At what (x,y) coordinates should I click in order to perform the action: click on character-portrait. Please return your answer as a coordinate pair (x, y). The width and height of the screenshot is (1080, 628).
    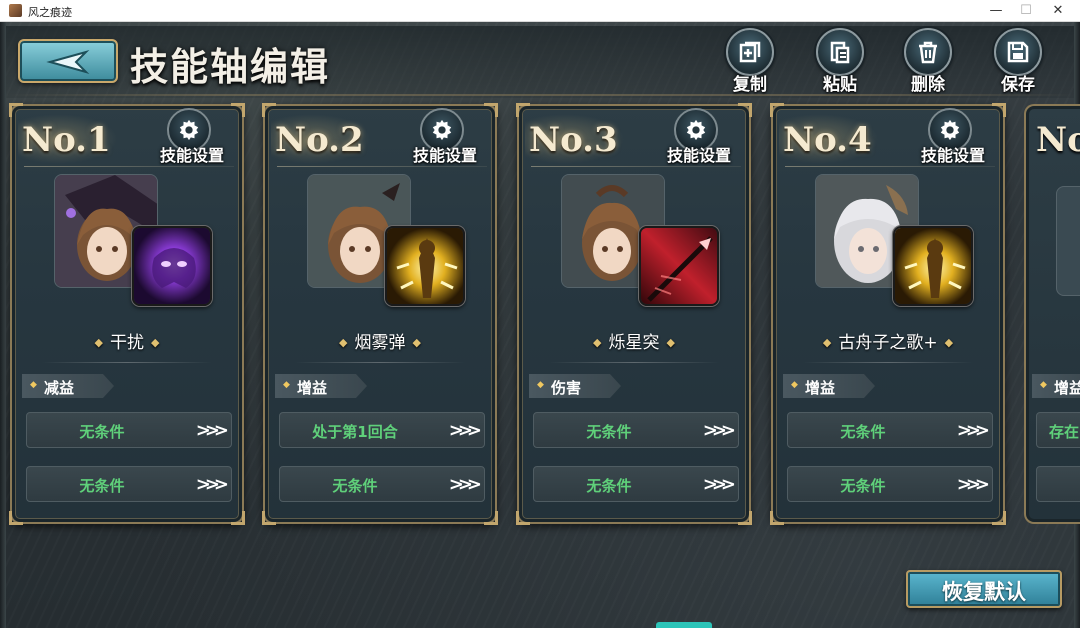
    Looking at the image, I should click on (1068, 241).